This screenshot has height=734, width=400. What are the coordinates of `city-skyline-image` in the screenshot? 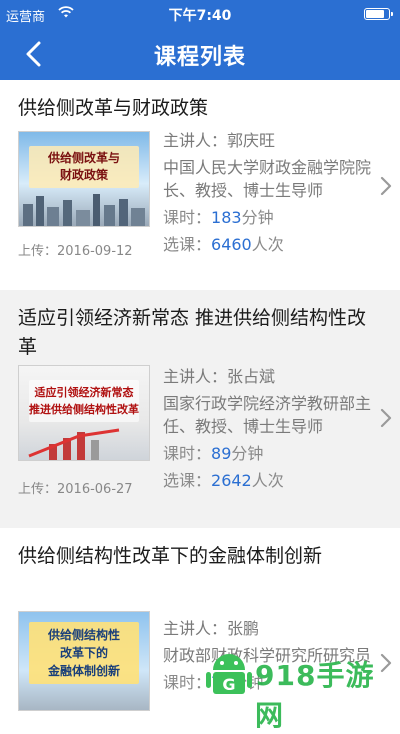 It's located at (84, 210).